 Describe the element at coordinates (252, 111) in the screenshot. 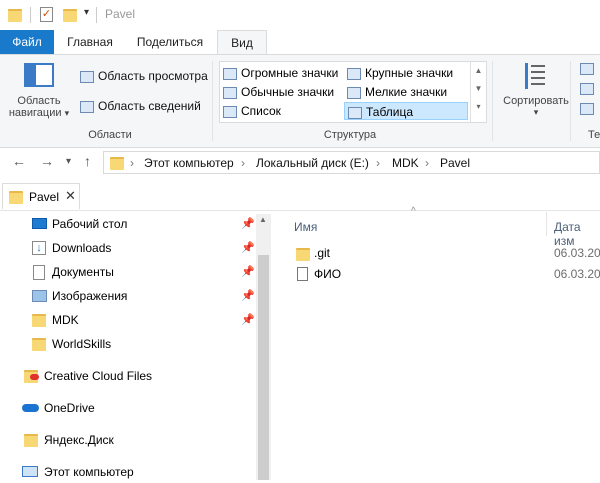

I see `layout-list: Список` at that location.